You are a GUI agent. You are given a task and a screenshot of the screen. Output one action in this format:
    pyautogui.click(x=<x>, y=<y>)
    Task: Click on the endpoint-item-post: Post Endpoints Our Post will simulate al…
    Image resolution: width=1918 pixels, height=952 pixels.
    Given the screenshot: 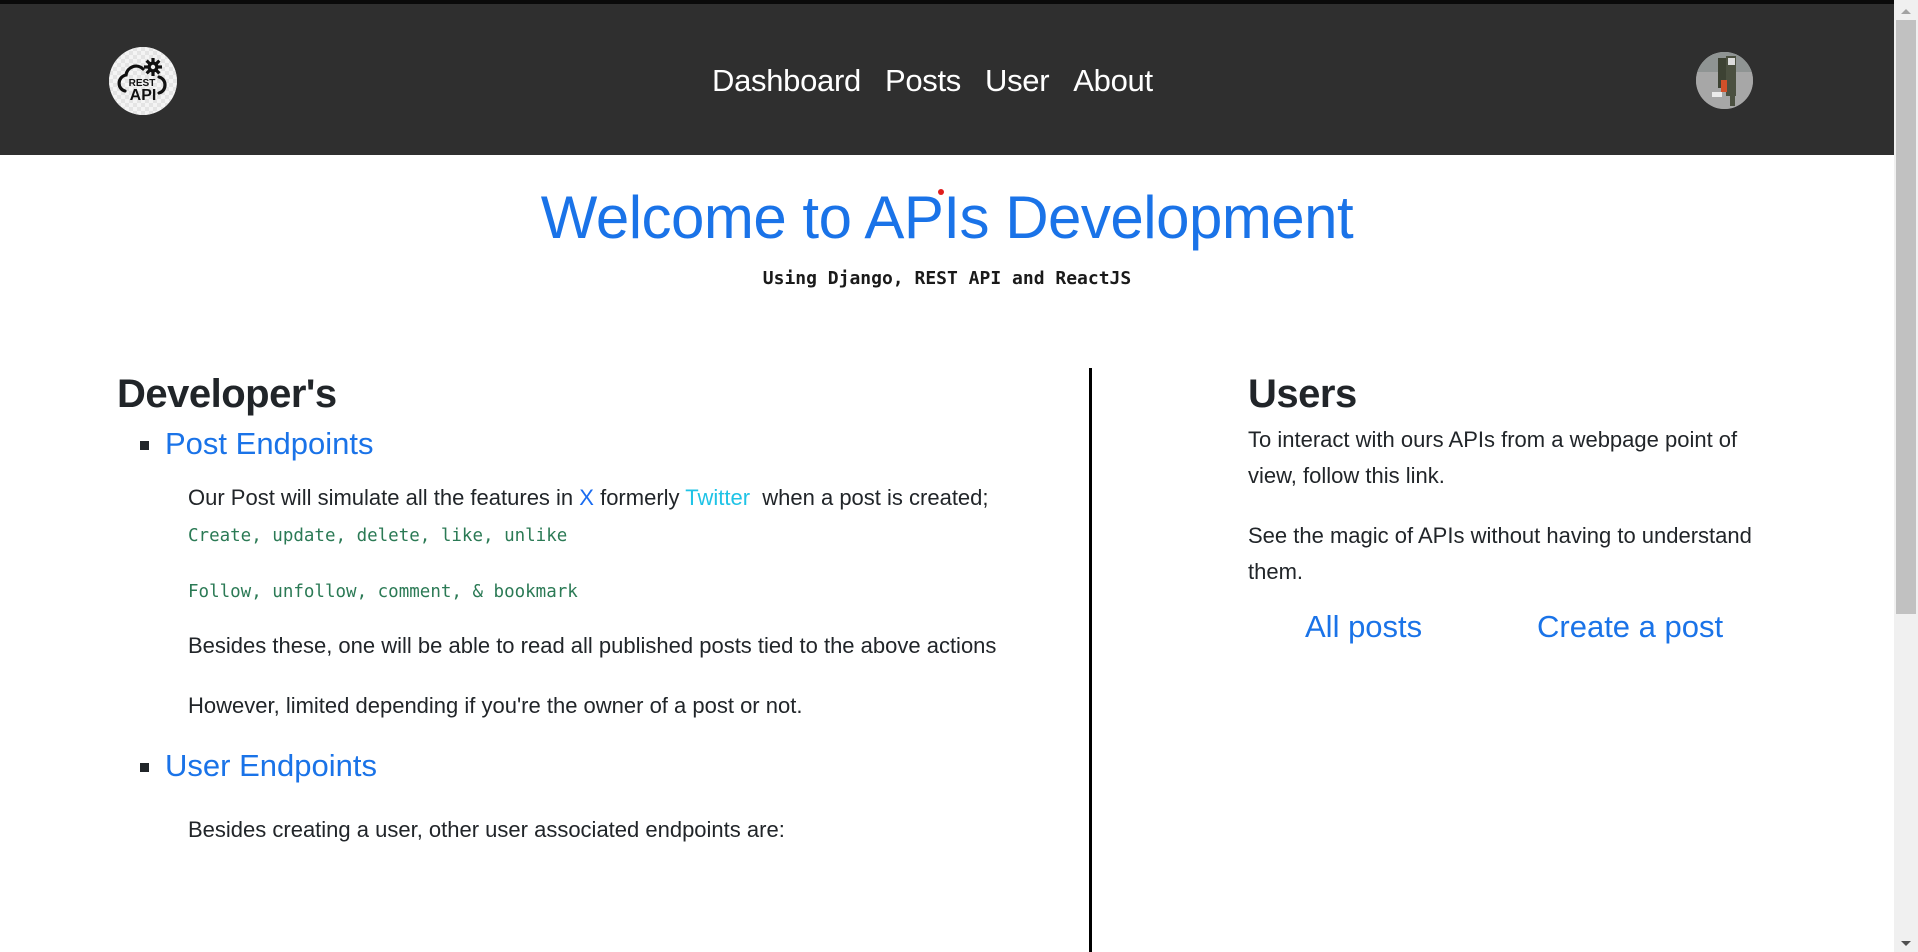 What is the action you would take?
    pyautogui.click(x=567, y=573)
    